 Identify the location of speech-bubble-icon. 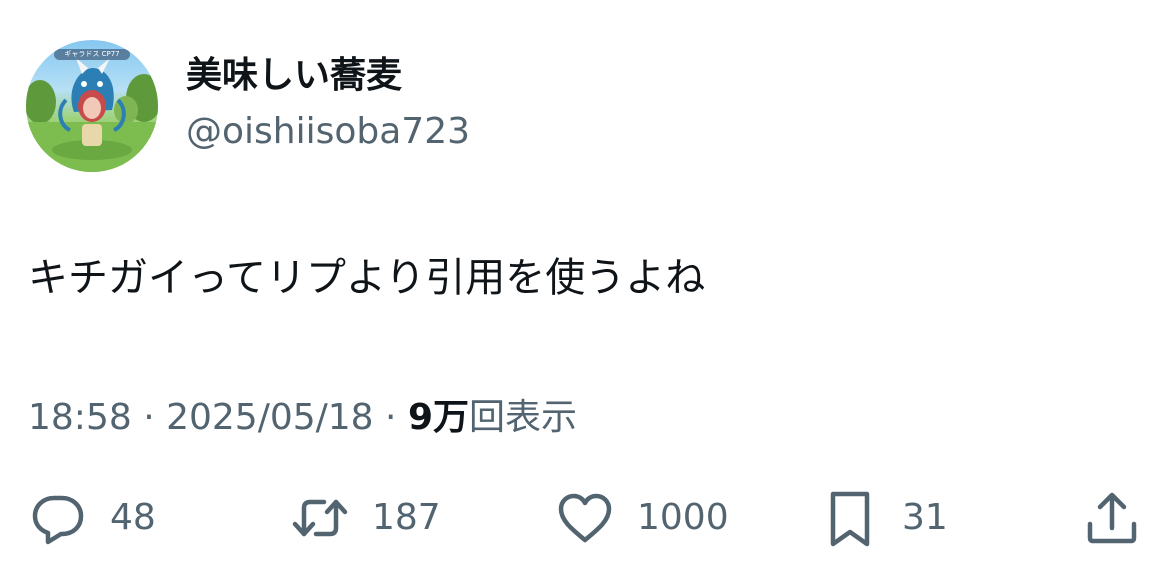
(58, 518).